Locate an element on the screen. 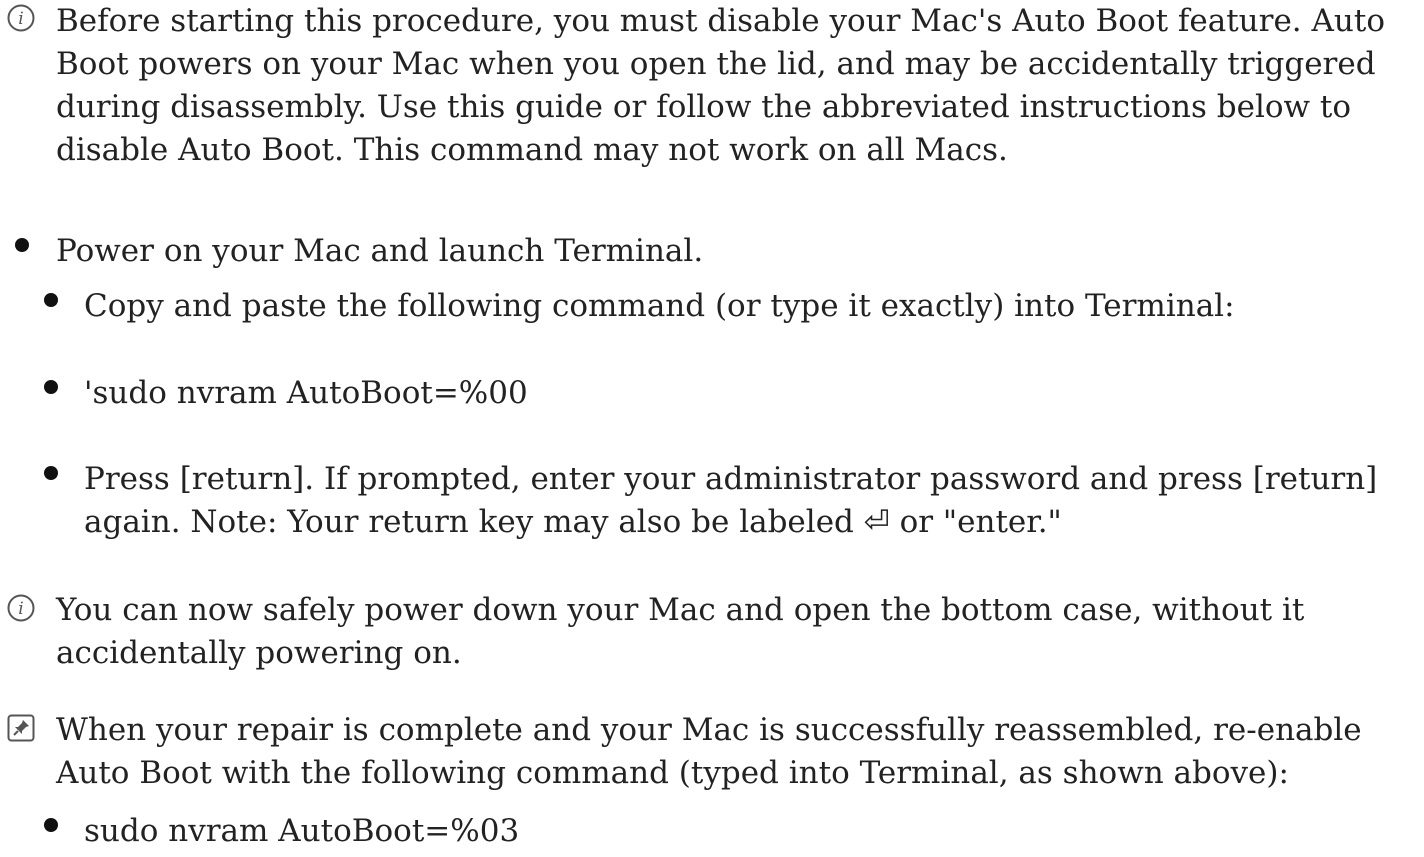  command-text-disable: 'sudo nvram AutoBoot=%00 is located at coordinates (306, 393).